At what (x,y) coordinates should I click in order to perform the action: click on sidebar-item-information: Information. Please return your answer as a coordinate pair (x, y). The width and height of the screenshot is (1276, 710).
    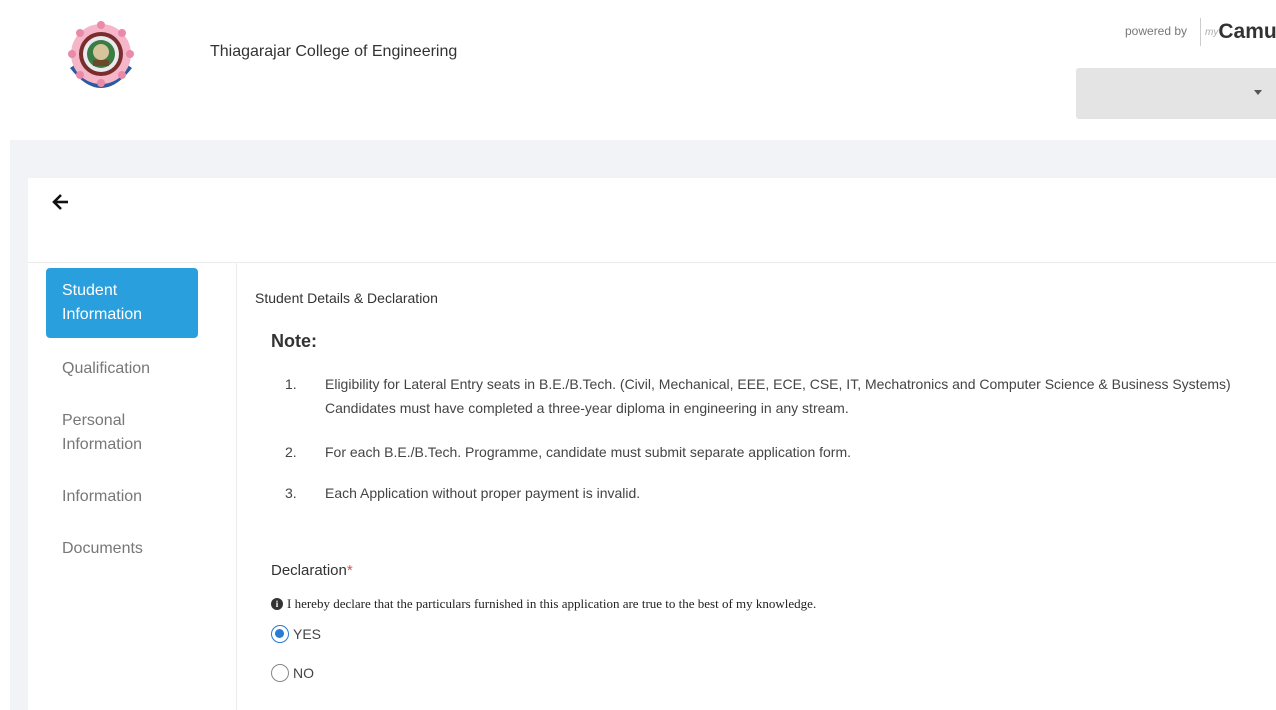
    Looking at the image, I should click on (122, 497).